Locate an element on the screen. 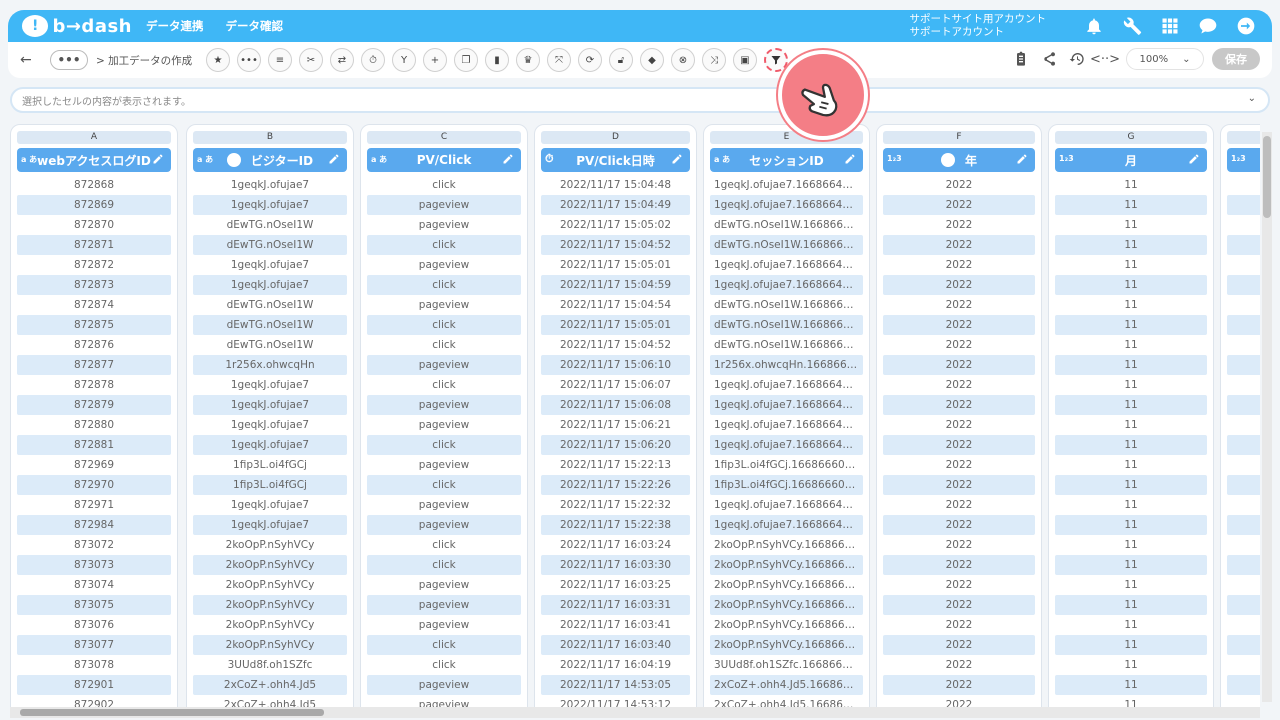 This screenshot has width=1280, height=720. table-cell: 873076 is located at coordinates (94, 625).